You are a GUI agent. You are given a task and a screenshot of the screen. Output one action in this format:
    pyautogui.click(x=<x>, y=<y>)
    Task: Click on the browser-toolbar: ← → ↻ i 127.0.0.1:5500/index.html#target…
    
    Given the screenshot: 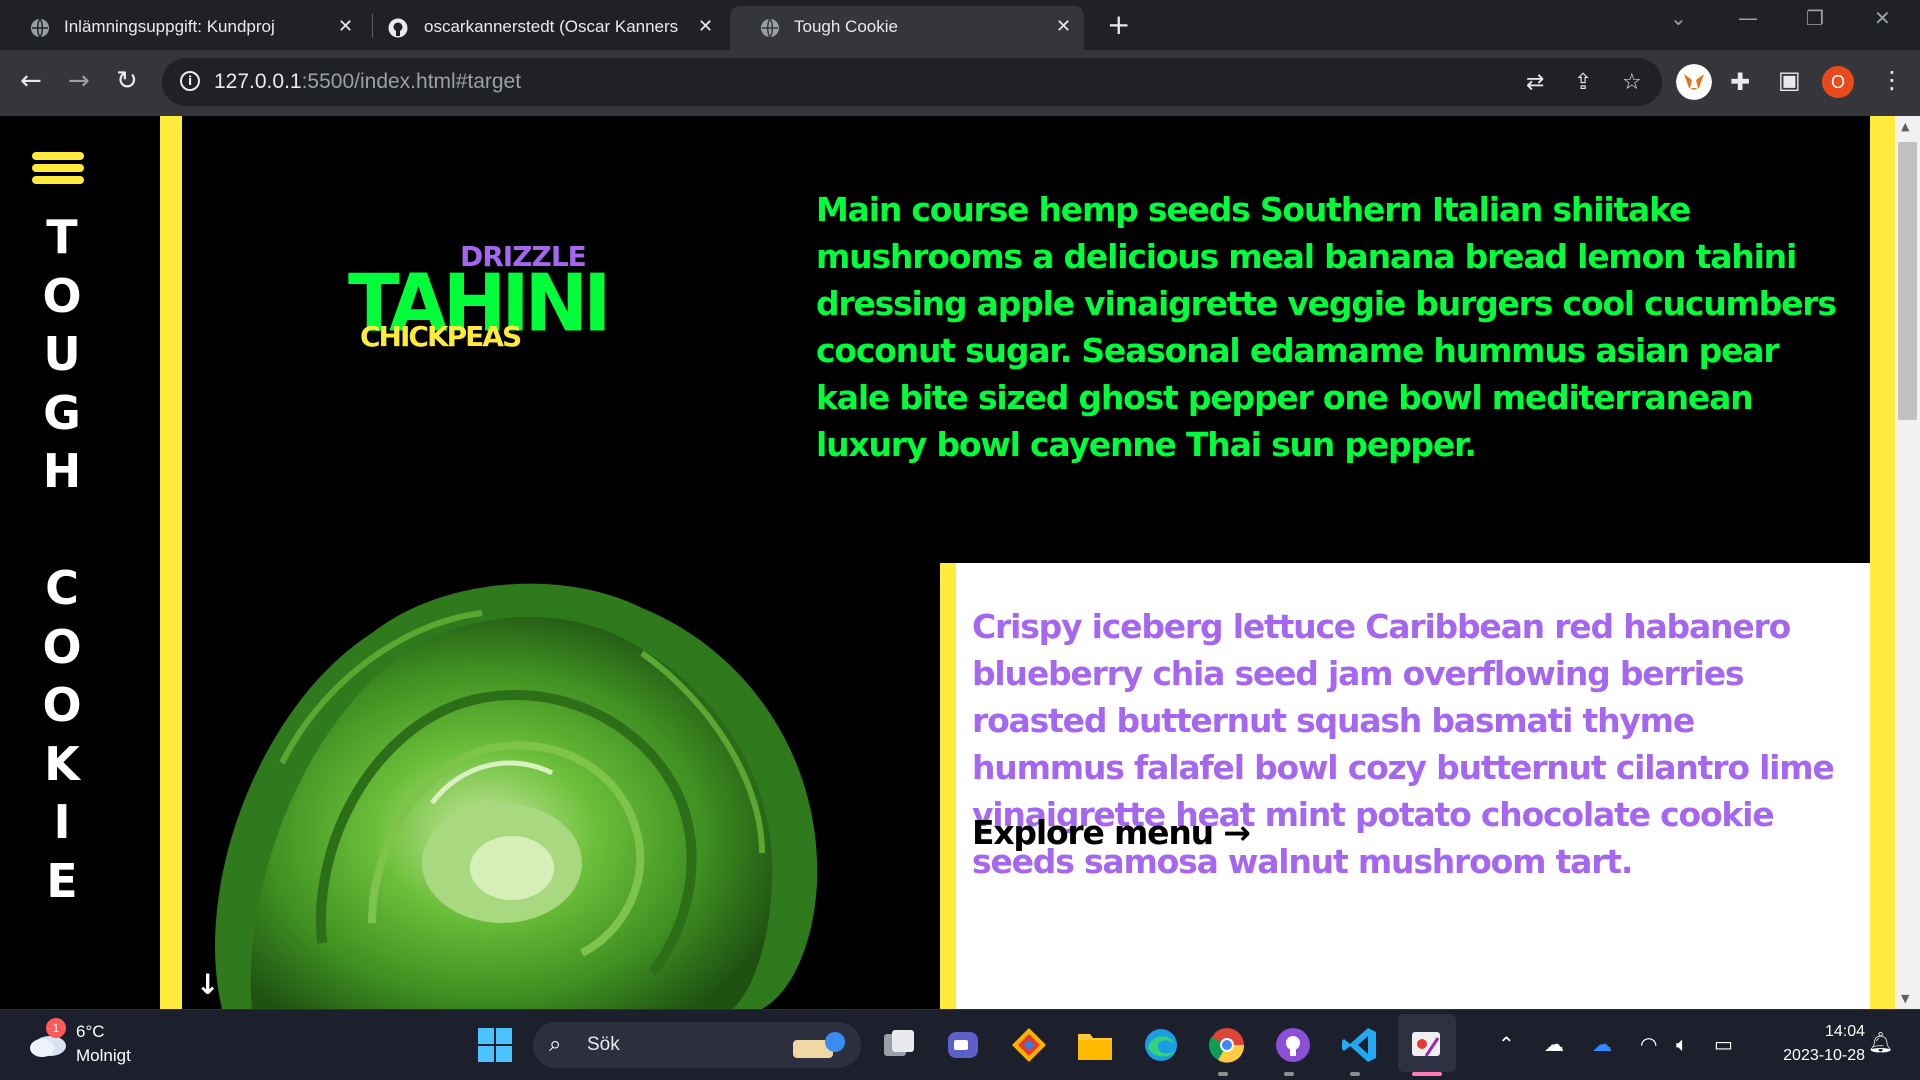 What is the action you would take?
    pyautogui.click(x=960, y=83)
    